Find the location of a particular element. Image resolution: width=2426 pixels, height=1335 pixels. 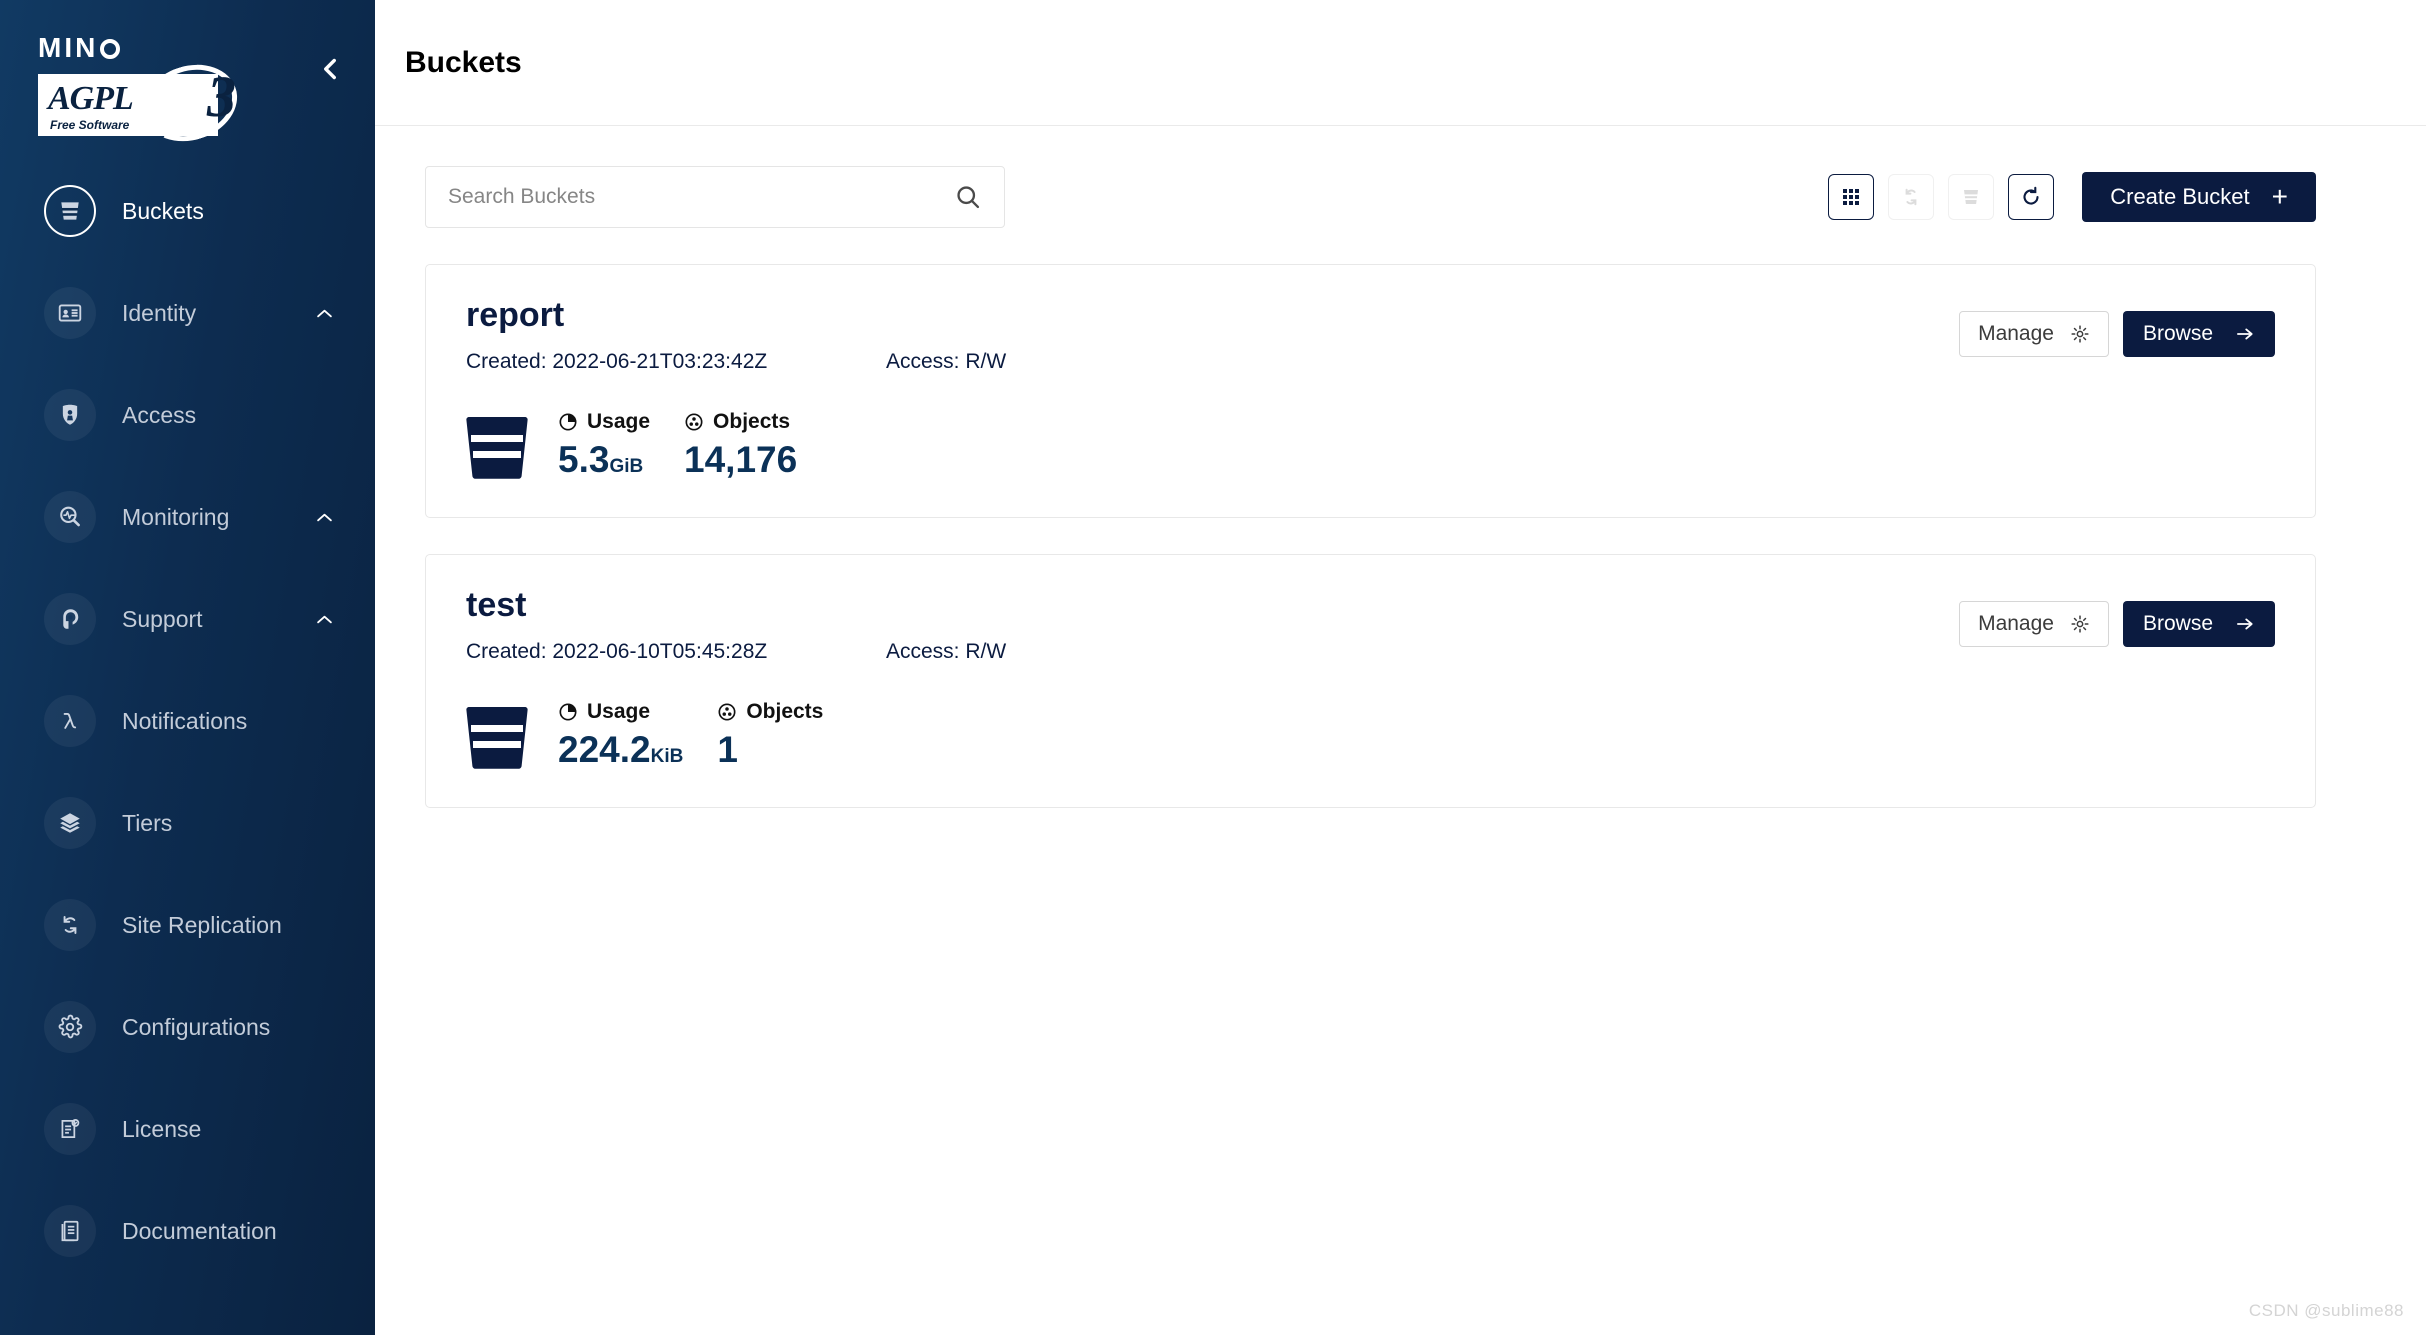

sidebar-item-license: License is located at coordinates (187, 1129).